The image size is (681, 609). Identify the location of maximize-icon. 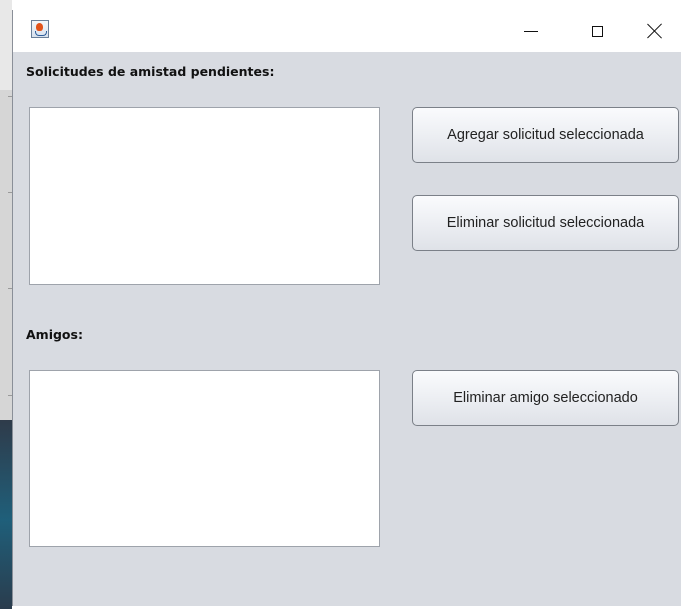
(597, 31).